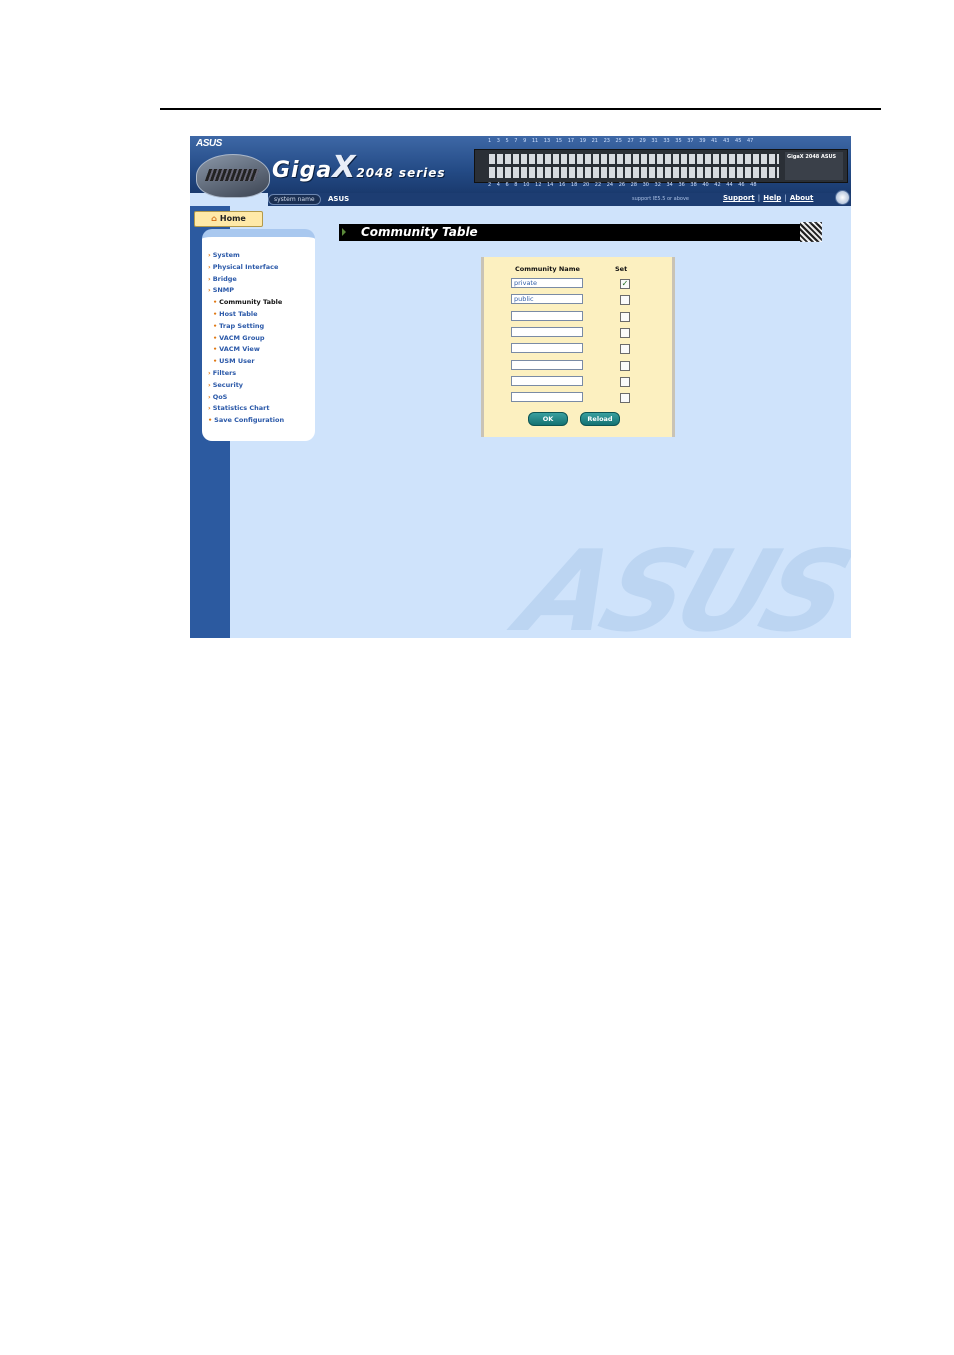  Describe the element at coordinates (302, 170) in the screenshot. I see `product-name: Giga` at that location.